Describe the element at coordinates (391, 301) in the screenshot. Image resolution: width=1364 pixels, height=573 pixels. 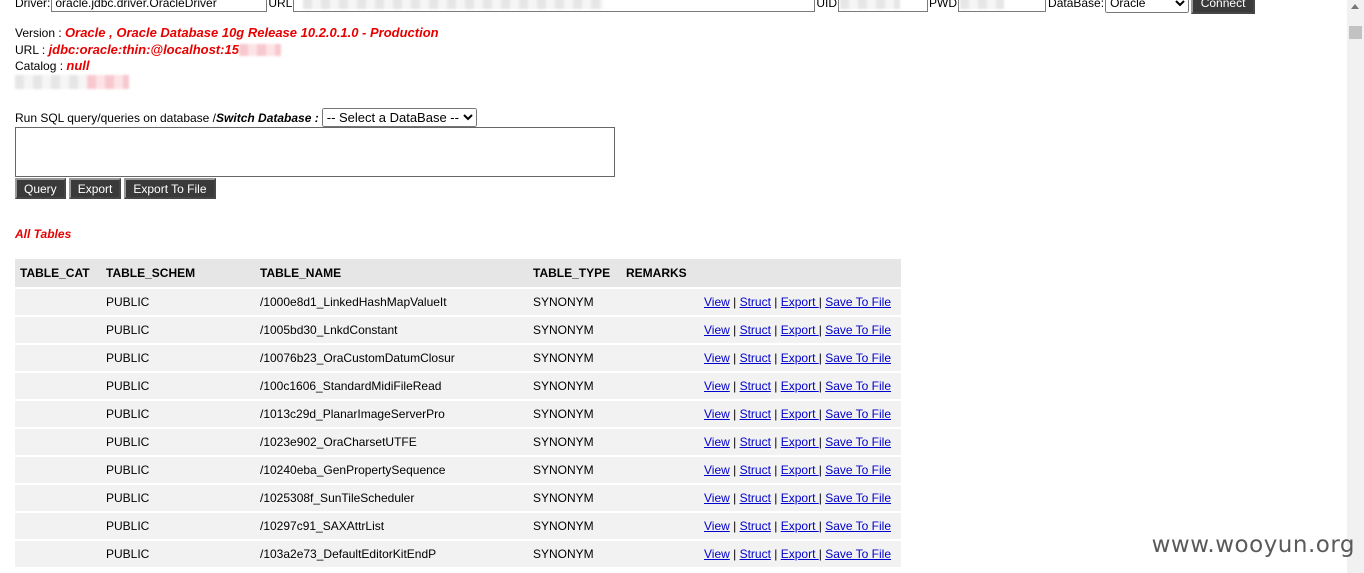
I see `cell-table-name: /1000e8d1_LinkedHashMapValueIt` at that location.